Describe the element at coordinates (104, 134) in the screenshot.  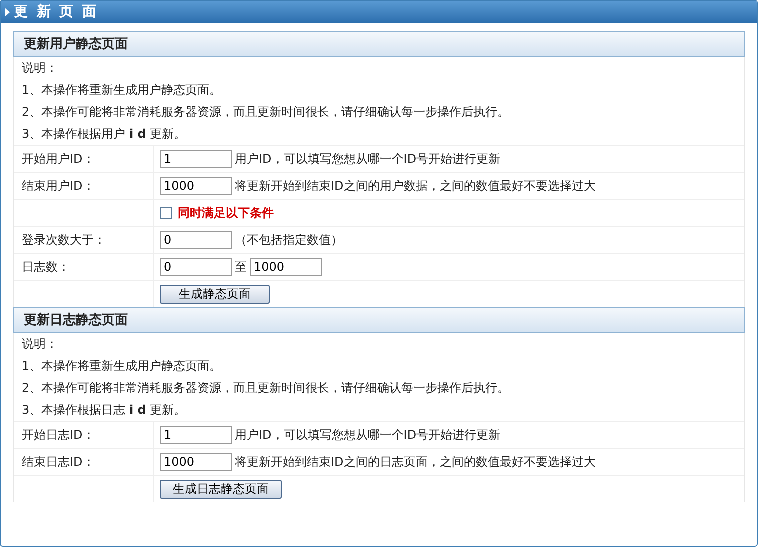
I see `note-text: 3、本操作根据用户 i d 更新。` at that location.